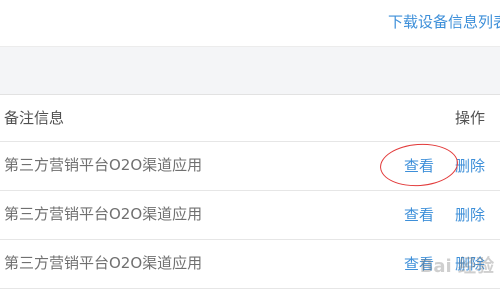 The height and width of the screenshot is (300, 500). I want to click on column-header-operation: 操作, so click(470, 118).